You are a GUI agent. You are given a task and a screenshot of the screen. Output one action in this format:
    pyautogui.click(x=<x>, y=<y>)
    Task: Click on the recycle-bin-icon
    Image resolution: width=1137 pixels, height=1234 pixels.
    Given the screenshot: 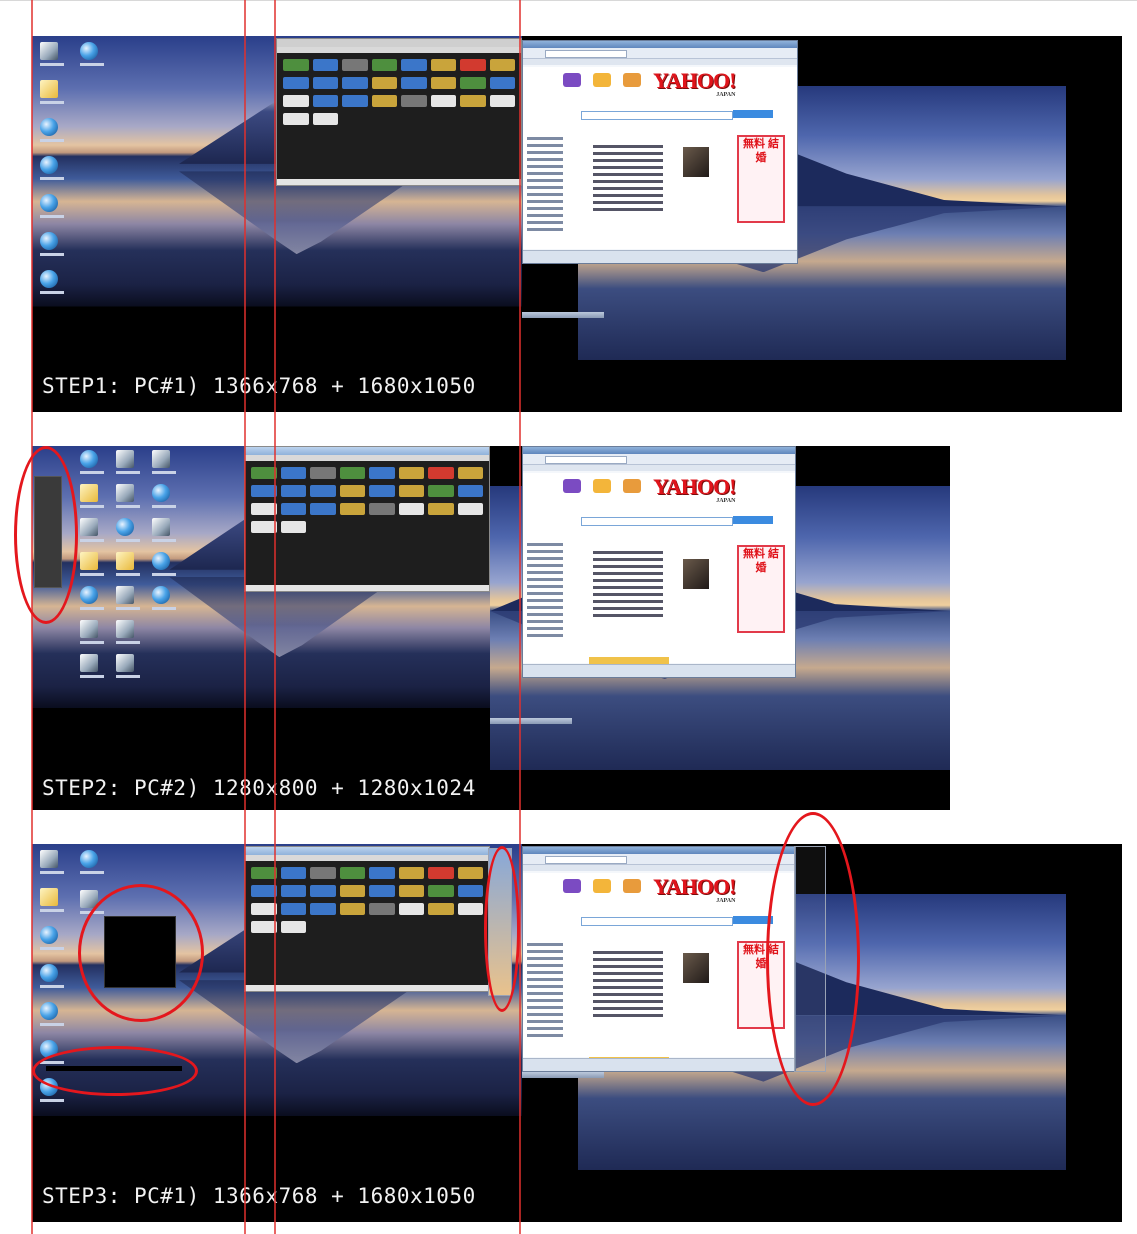 What is the action you would take?
    pyautogui.click(x=52, y=54)
    